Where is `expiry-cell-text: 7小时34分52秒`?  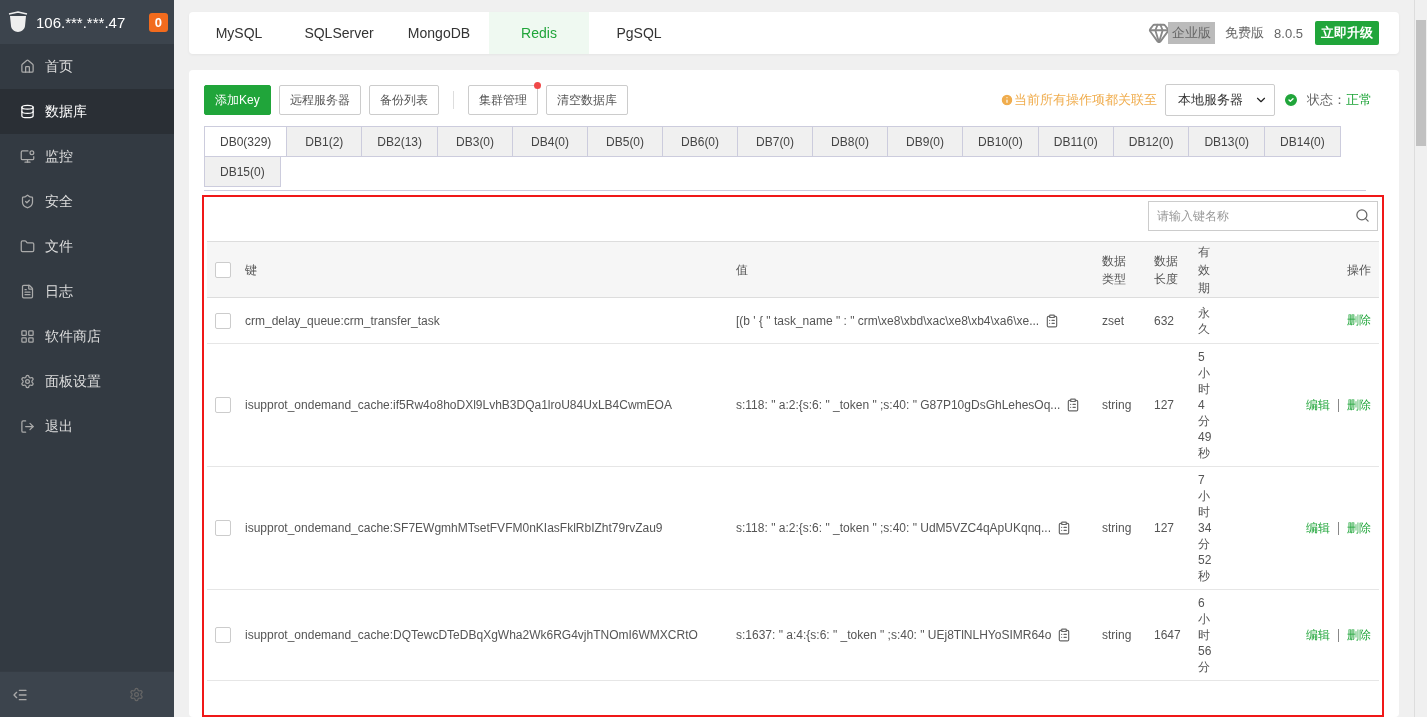
expiry-cell-text: 7小时34分52秒 is located at coordinates (1205, 528).